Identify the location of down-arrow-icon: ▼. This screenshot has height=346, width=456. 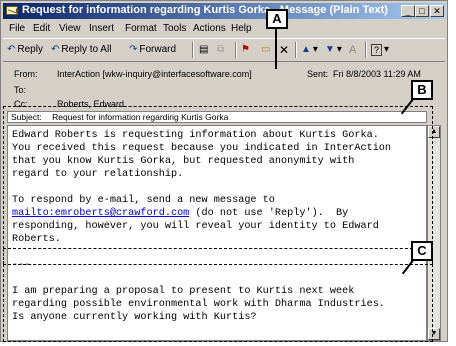
(330, 49).